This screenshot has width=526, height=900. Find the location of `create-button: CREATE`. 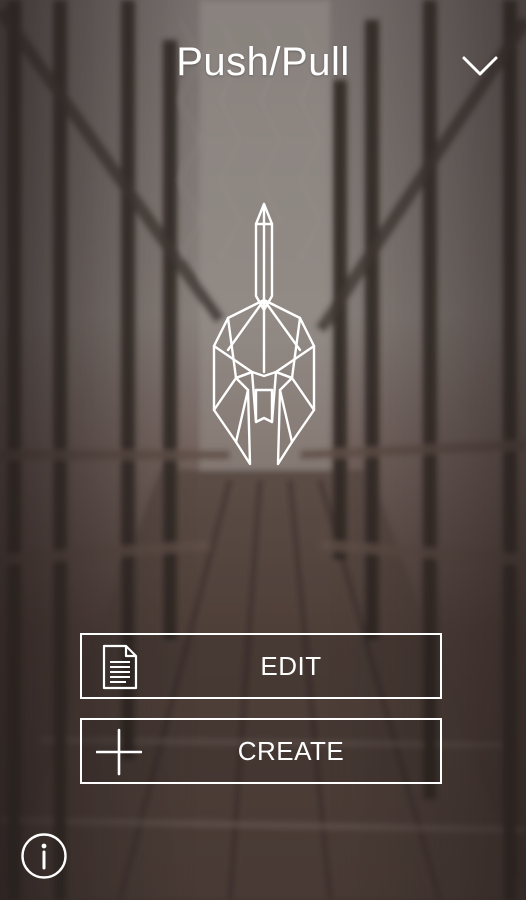

create-button: CREATE is located at coordinates (261, 751).